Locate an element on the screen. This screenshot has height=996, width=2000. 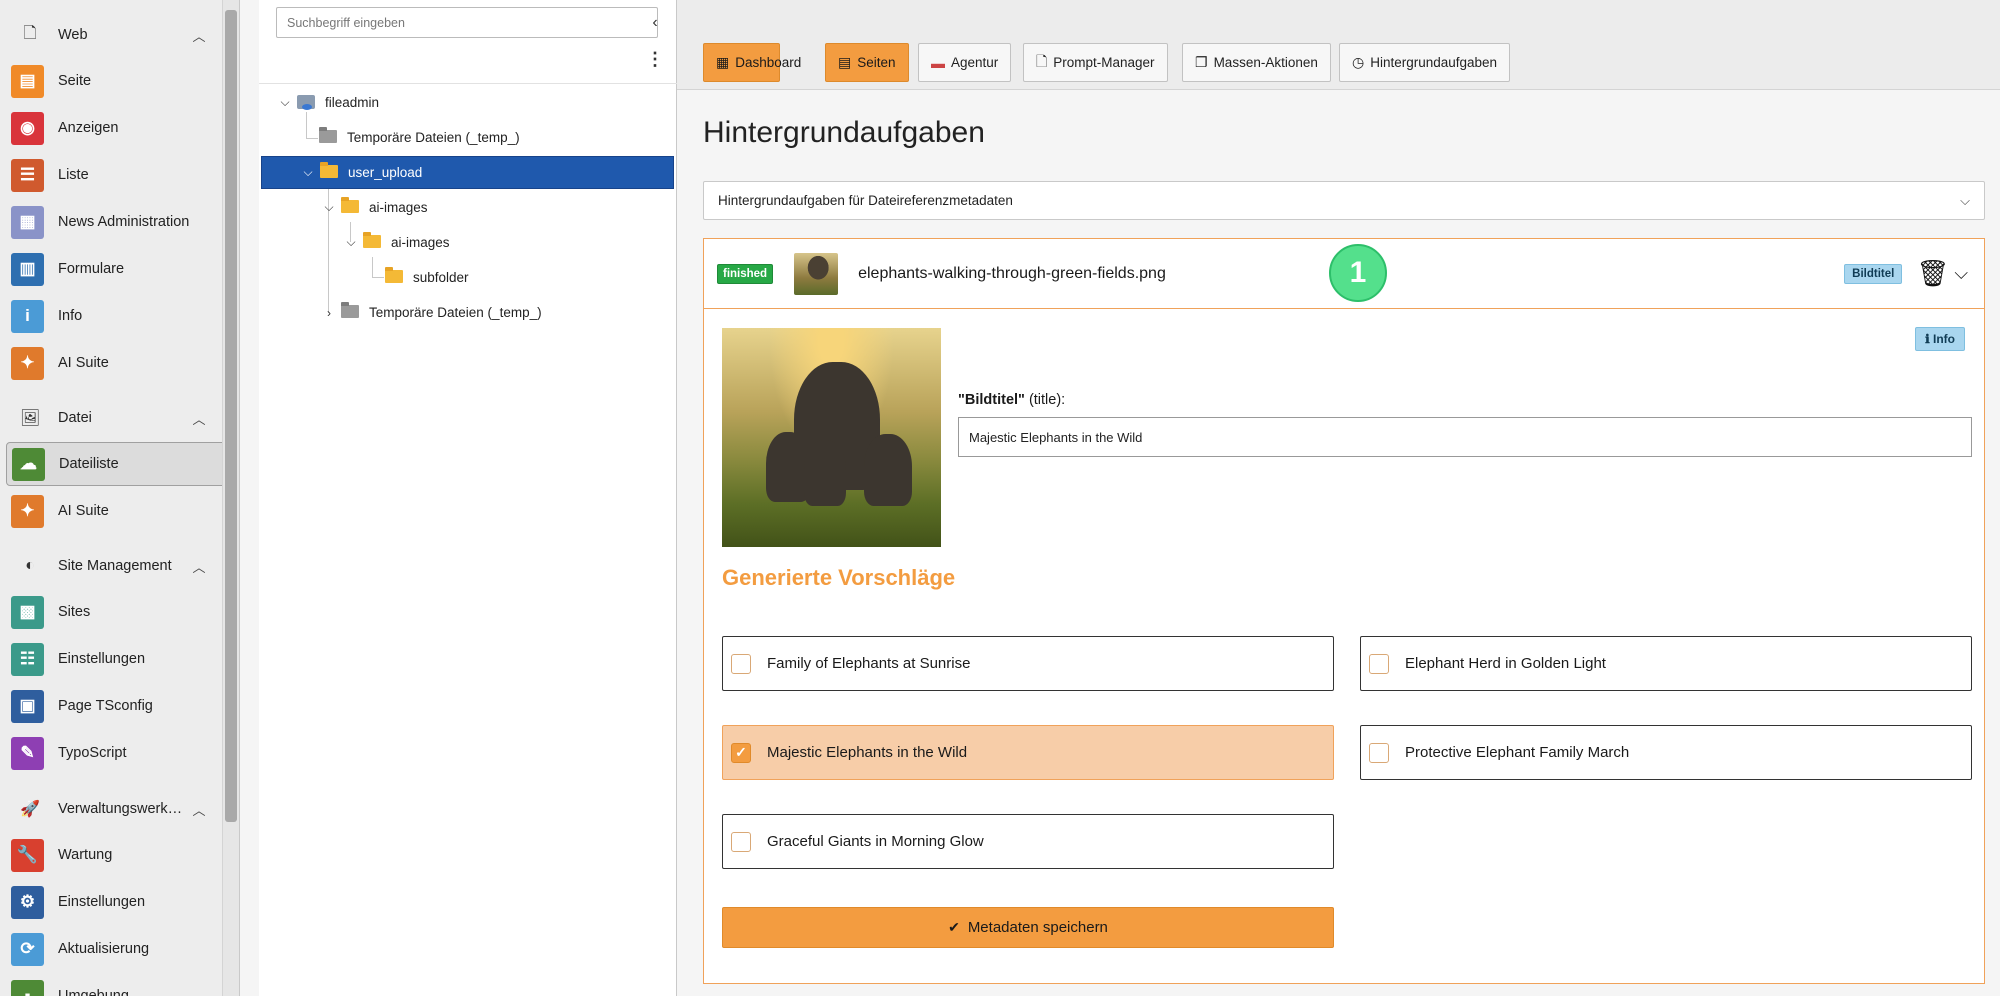
menu-item-news-administration: ▦ News Administration is located at coordinates (119, 222).